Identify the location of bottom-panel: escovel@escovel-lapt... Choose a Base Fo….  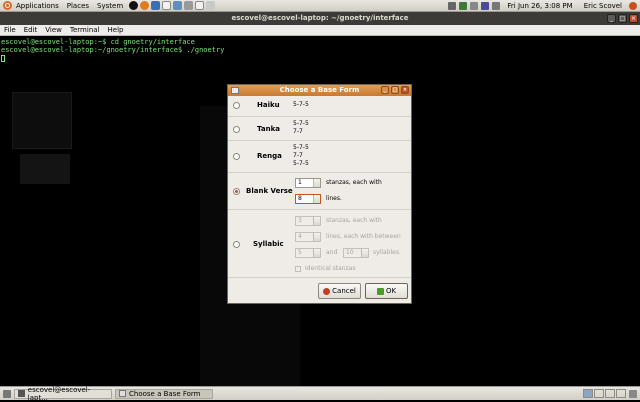
(320, 393).